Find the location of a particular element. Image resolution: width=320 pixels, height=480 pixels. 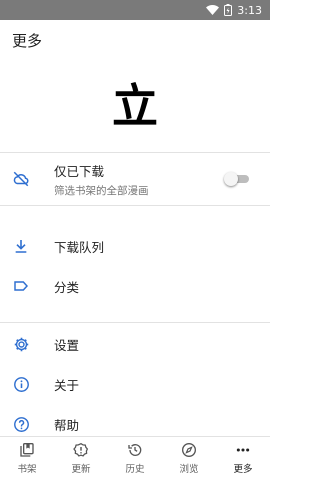

updates-alert-icon is located at coordinates (81, 450).